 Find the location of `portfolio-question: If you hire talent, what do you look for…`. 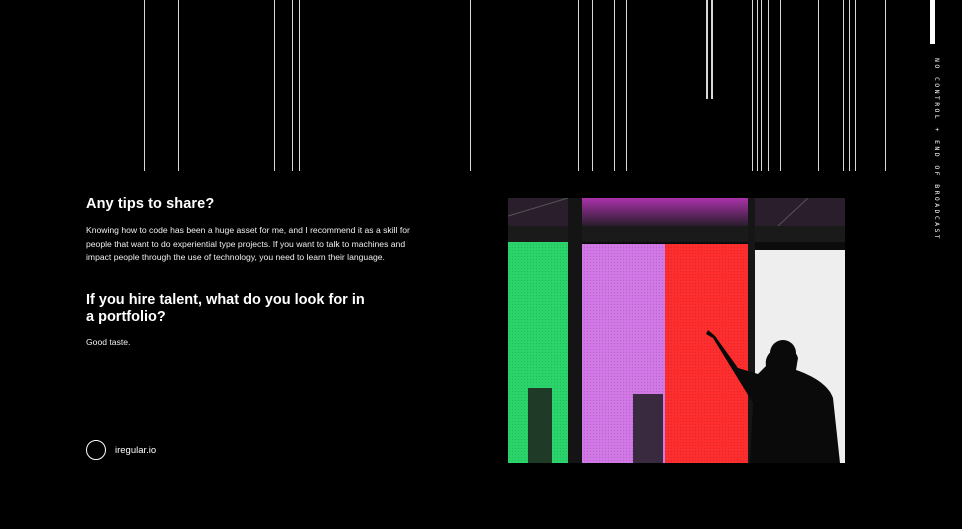

portfolio-question: If you hire talent, what do you look for… is located at coordinates (225, 308).